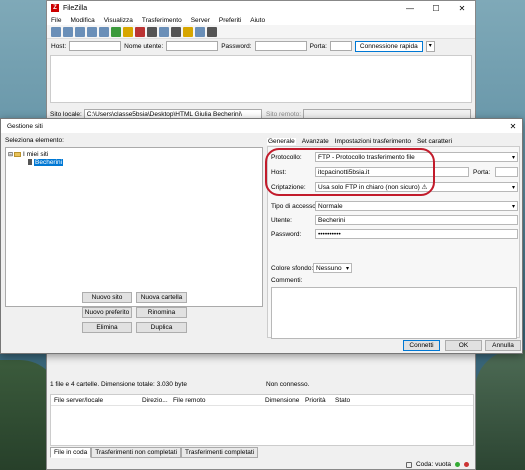 The width and height of the screenshot is (525, 470). Describe the element at coordinates (200, 20) in the screenshot. I see `menu-server: Server` at that location.